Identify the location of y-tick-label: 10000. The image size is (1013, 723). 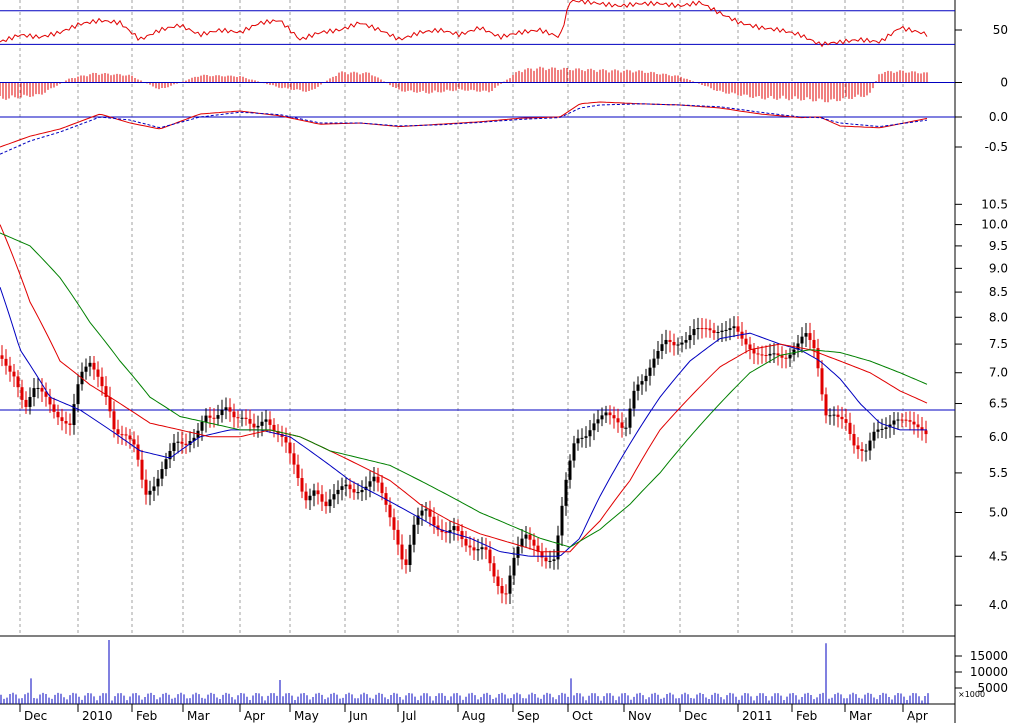
(989, 672).